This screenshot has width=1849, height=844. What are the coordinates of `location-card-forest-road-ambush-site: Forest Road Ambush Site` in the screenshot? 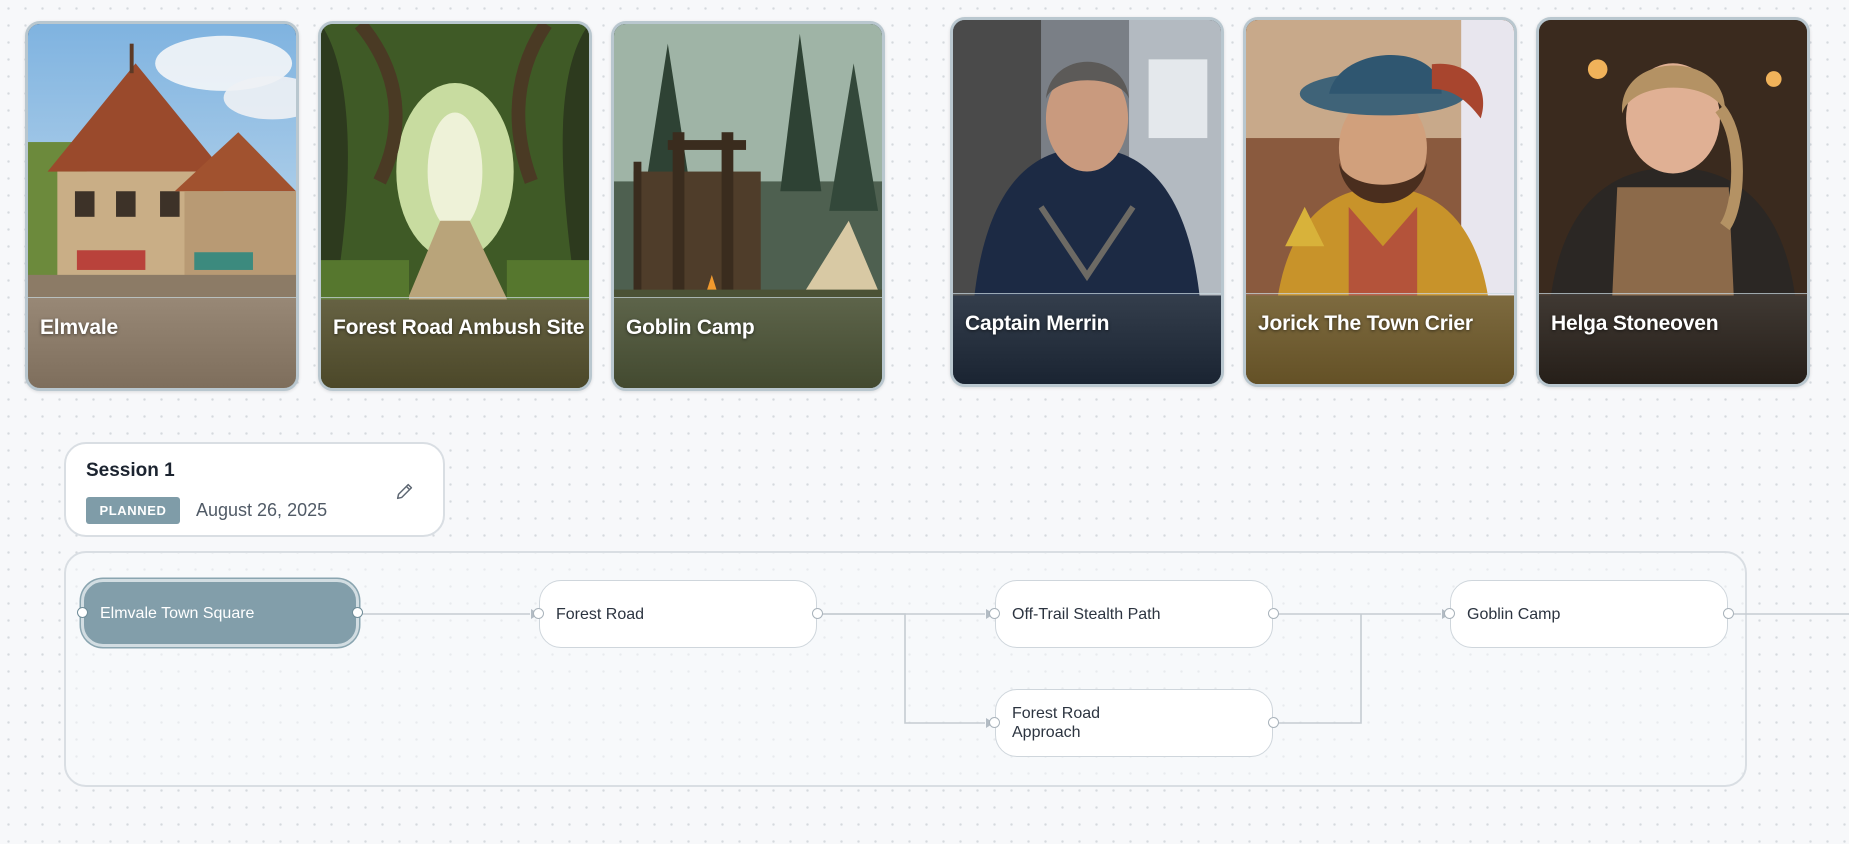 It's located at (455, 206).